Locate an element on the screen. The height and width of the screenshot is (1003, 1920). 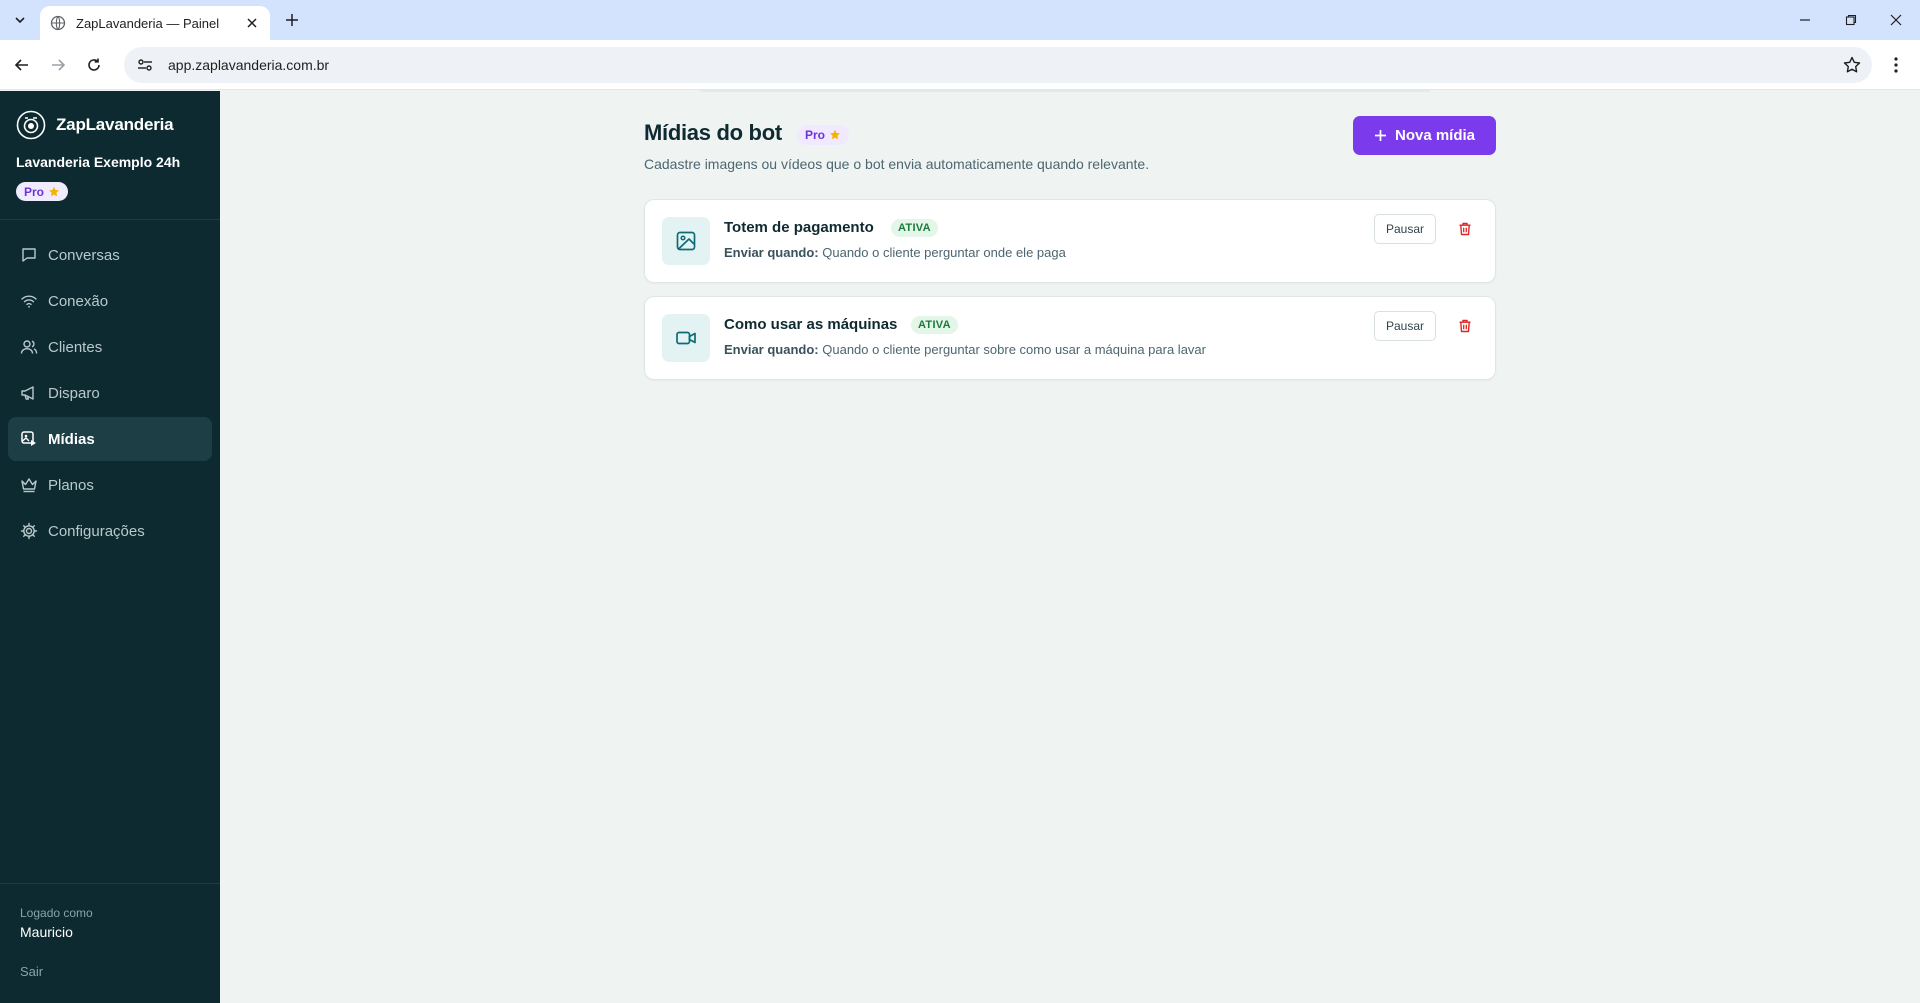
arrow-right-icon is located at coordinates (59, 65).